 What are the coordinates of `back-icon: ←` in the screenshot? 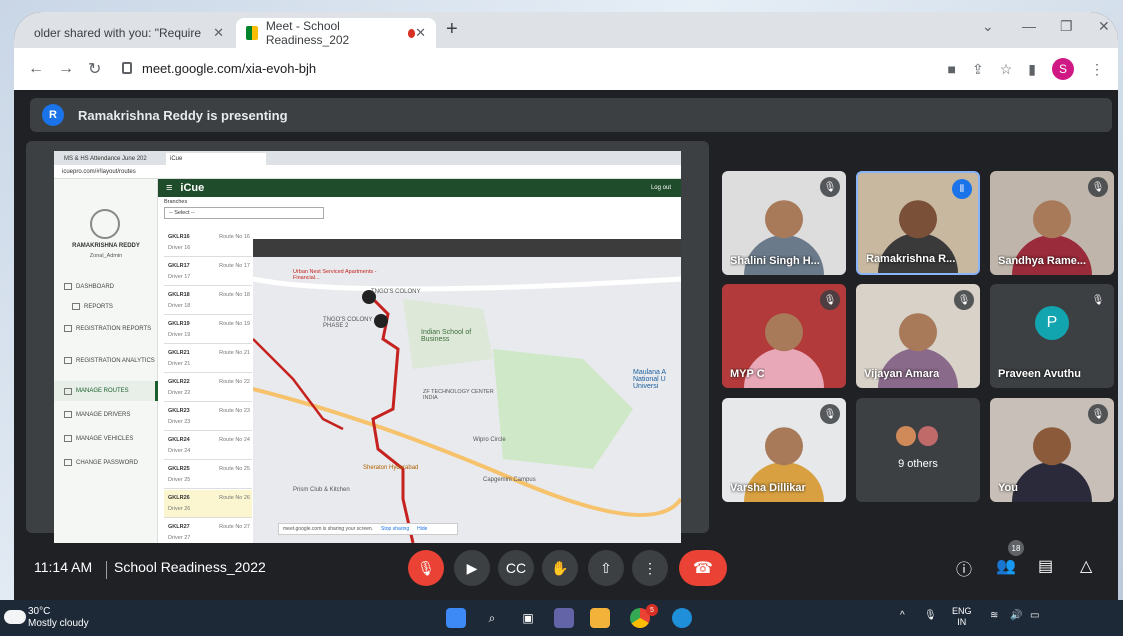 It's located at (36, 69).